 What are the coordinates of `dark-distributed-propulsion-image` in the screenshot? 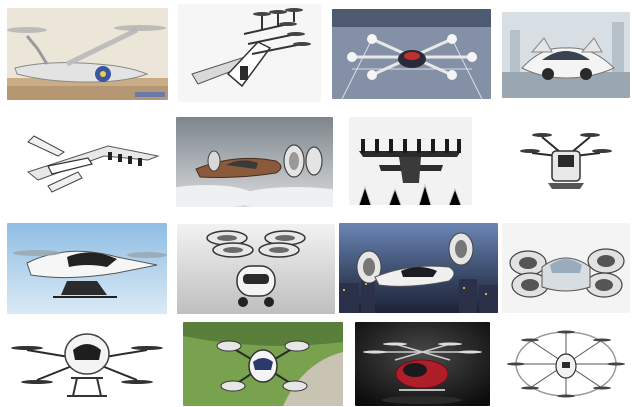 It's located at (410, 161).